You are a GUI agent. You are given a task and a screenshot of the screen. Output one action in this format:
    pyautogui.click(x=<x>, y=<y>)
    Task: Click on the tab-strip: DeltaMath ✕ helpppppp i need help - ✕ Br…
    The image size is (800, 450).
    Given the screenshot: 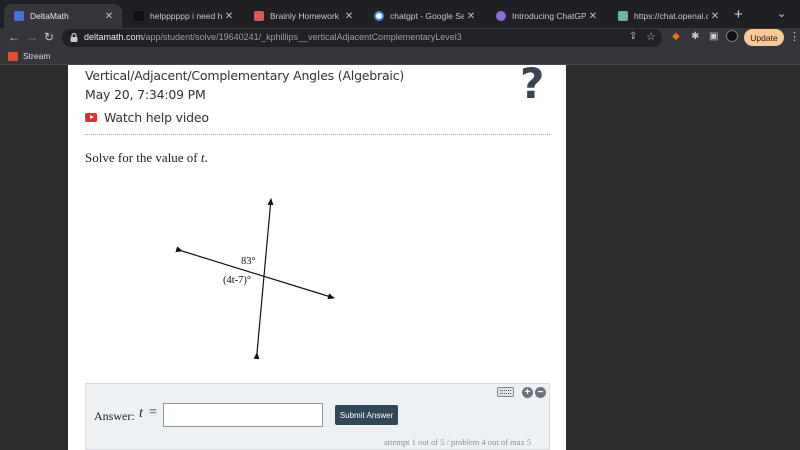 What is the action you would take?
    pyautogui.click(x=400, y=14)
    